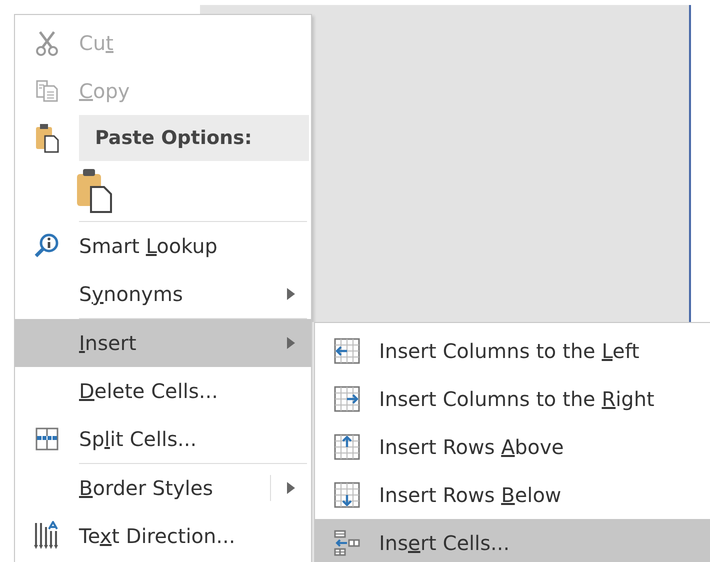 This screenshot has height=562, width=710. What do you see at coordinates (517, 399) in the screenshot?
I see `menu-item-label: Insert Columns to the Right` at bounding box center [517, 399].